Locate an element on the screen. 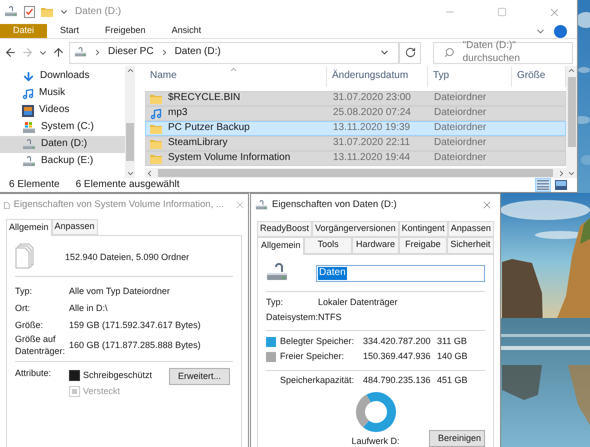 The width and height of the screenshot is (590, 447). field-label: Dateisystem: is located at coordinates (292, 318).